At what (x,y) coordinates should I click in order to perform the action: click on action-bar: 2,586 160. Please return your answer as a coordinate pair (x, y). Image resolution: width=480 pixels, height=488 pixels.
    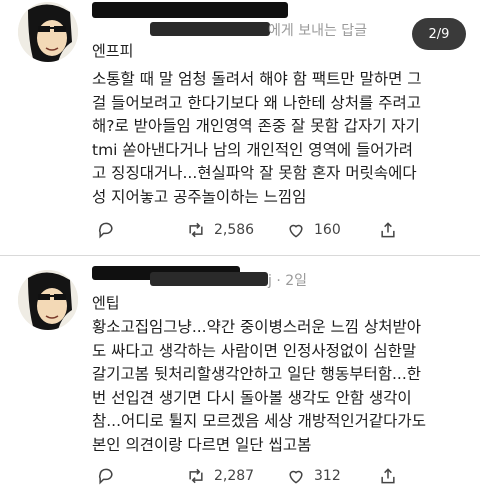
    Looking at the image, I should click on (272, 231).